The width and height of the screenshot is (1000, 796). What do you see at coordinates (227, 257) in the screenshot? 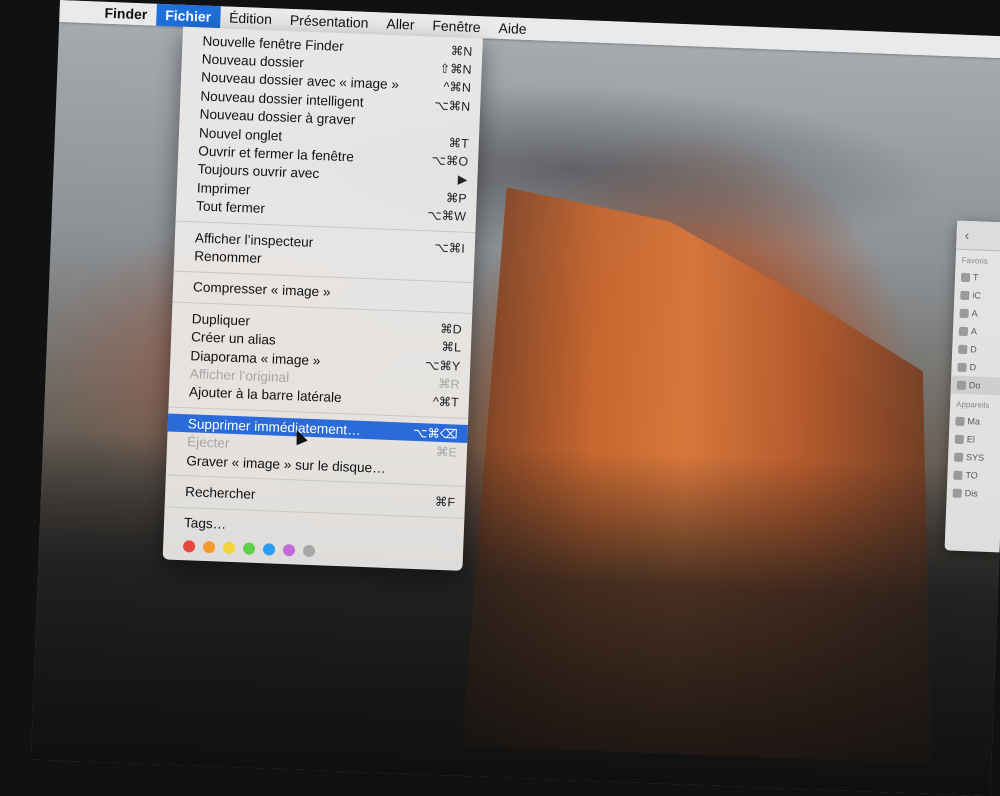
I see `menu-item-label: Renommer` at bounding box center [227, 257].